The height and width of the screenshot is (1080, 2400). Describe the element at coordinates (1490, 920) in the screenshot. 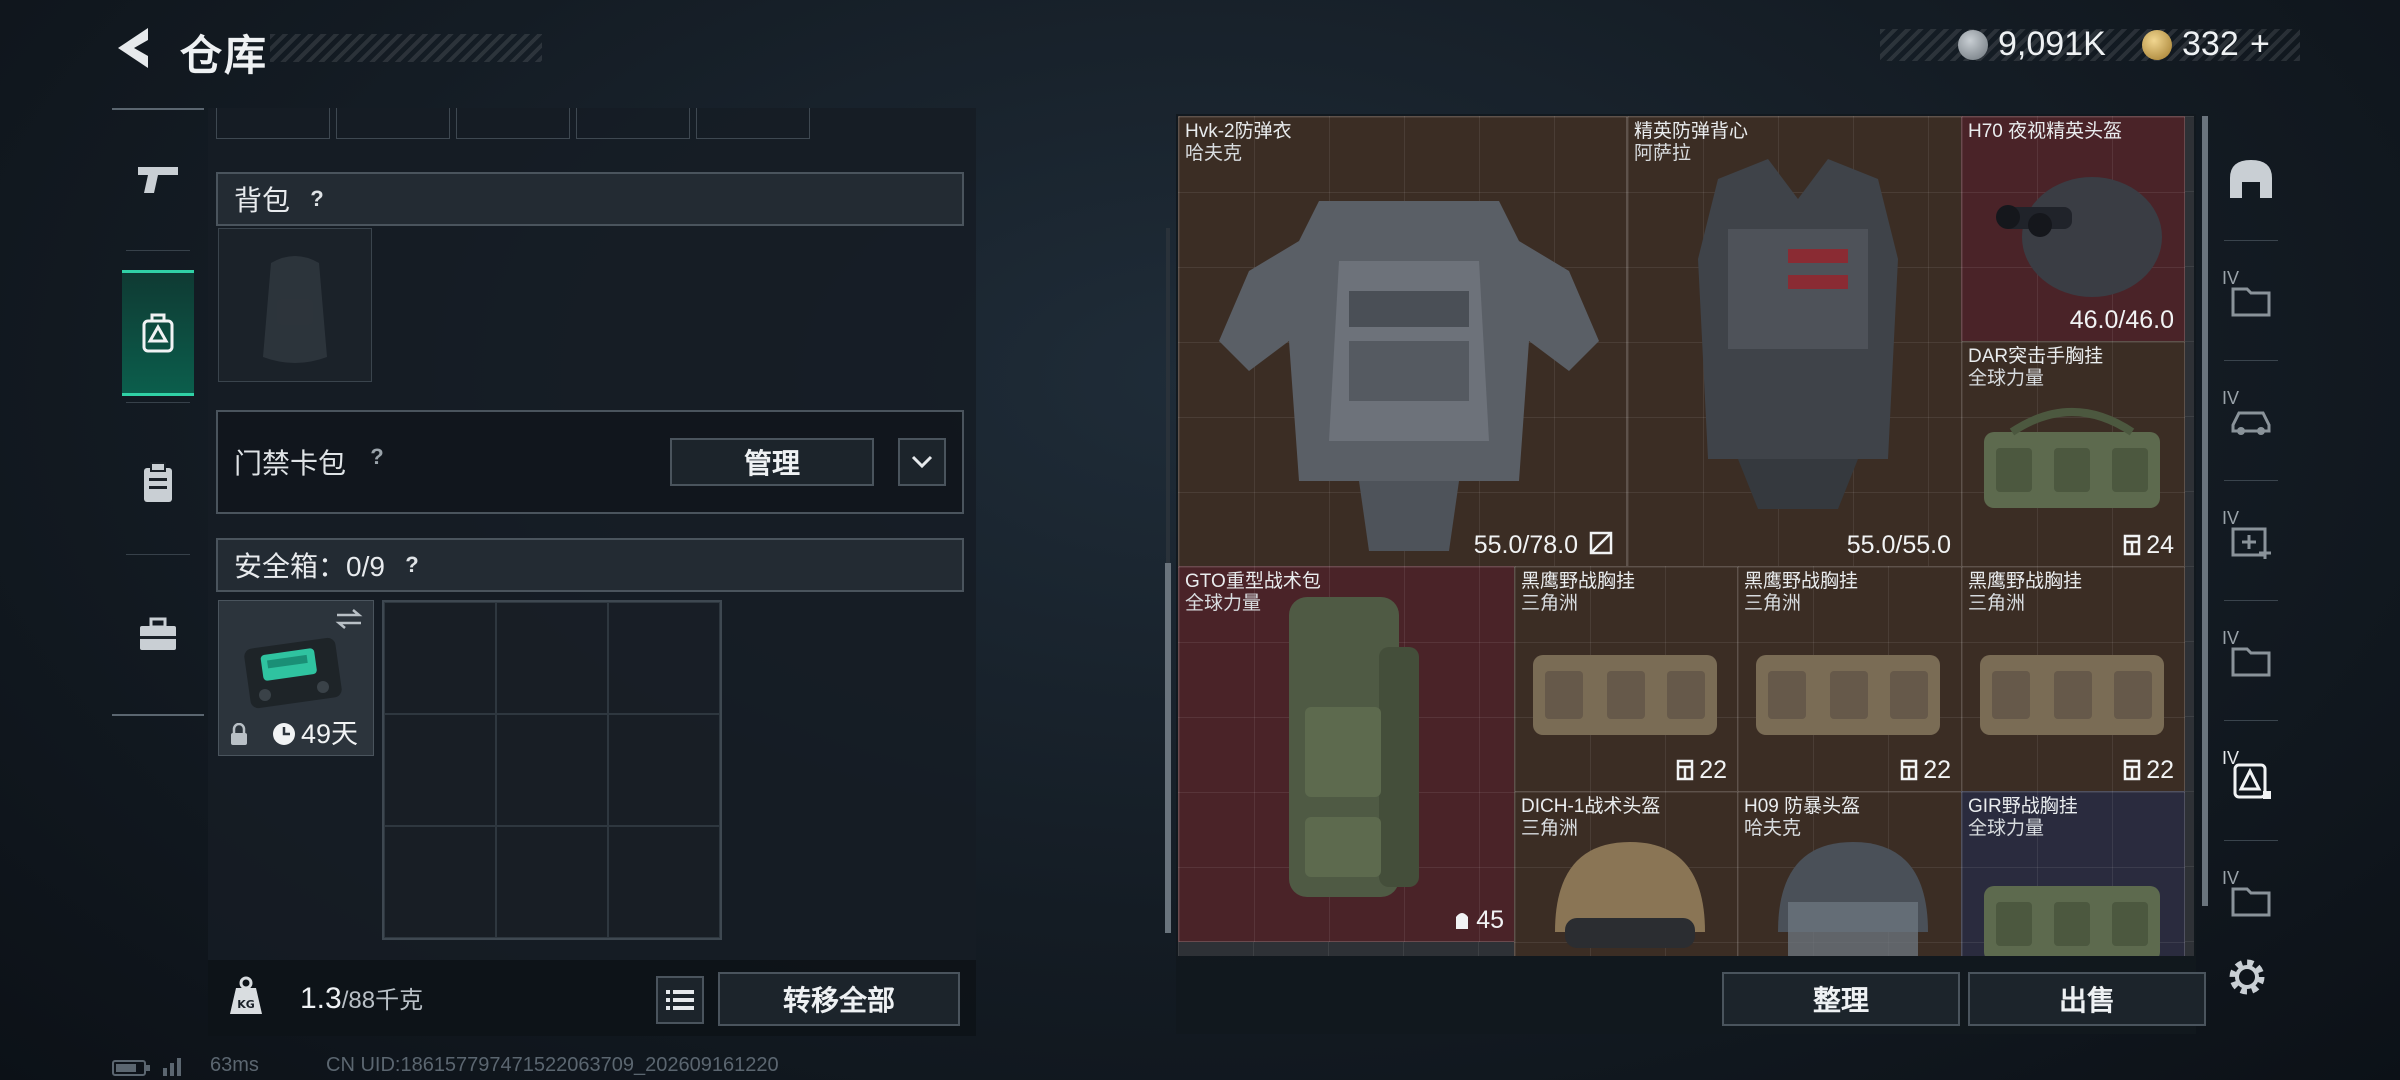

I see `item-capacity: 45` at that location.